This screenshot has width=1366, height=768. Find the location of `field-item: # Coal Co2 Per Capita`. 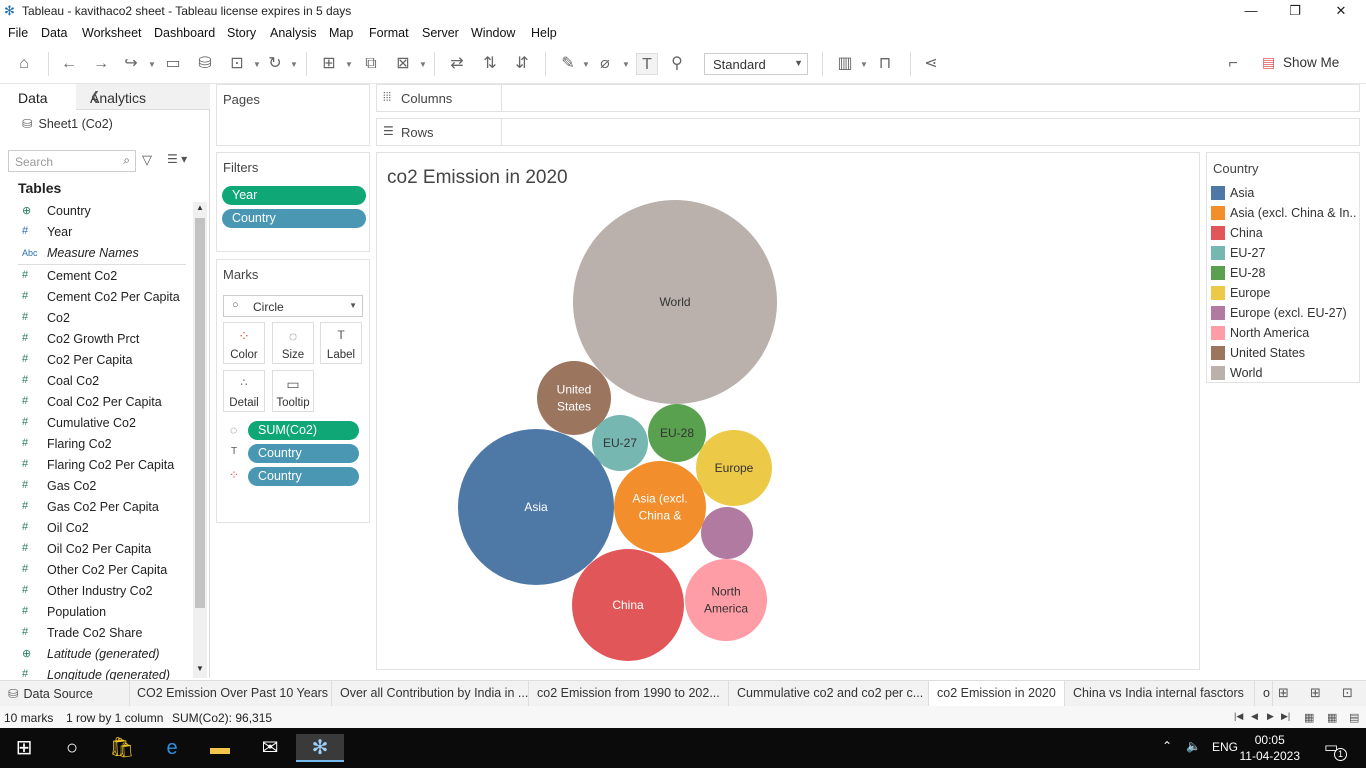

field-item: # Coal Co2 Per Capita is located at coordinates (95, 402).